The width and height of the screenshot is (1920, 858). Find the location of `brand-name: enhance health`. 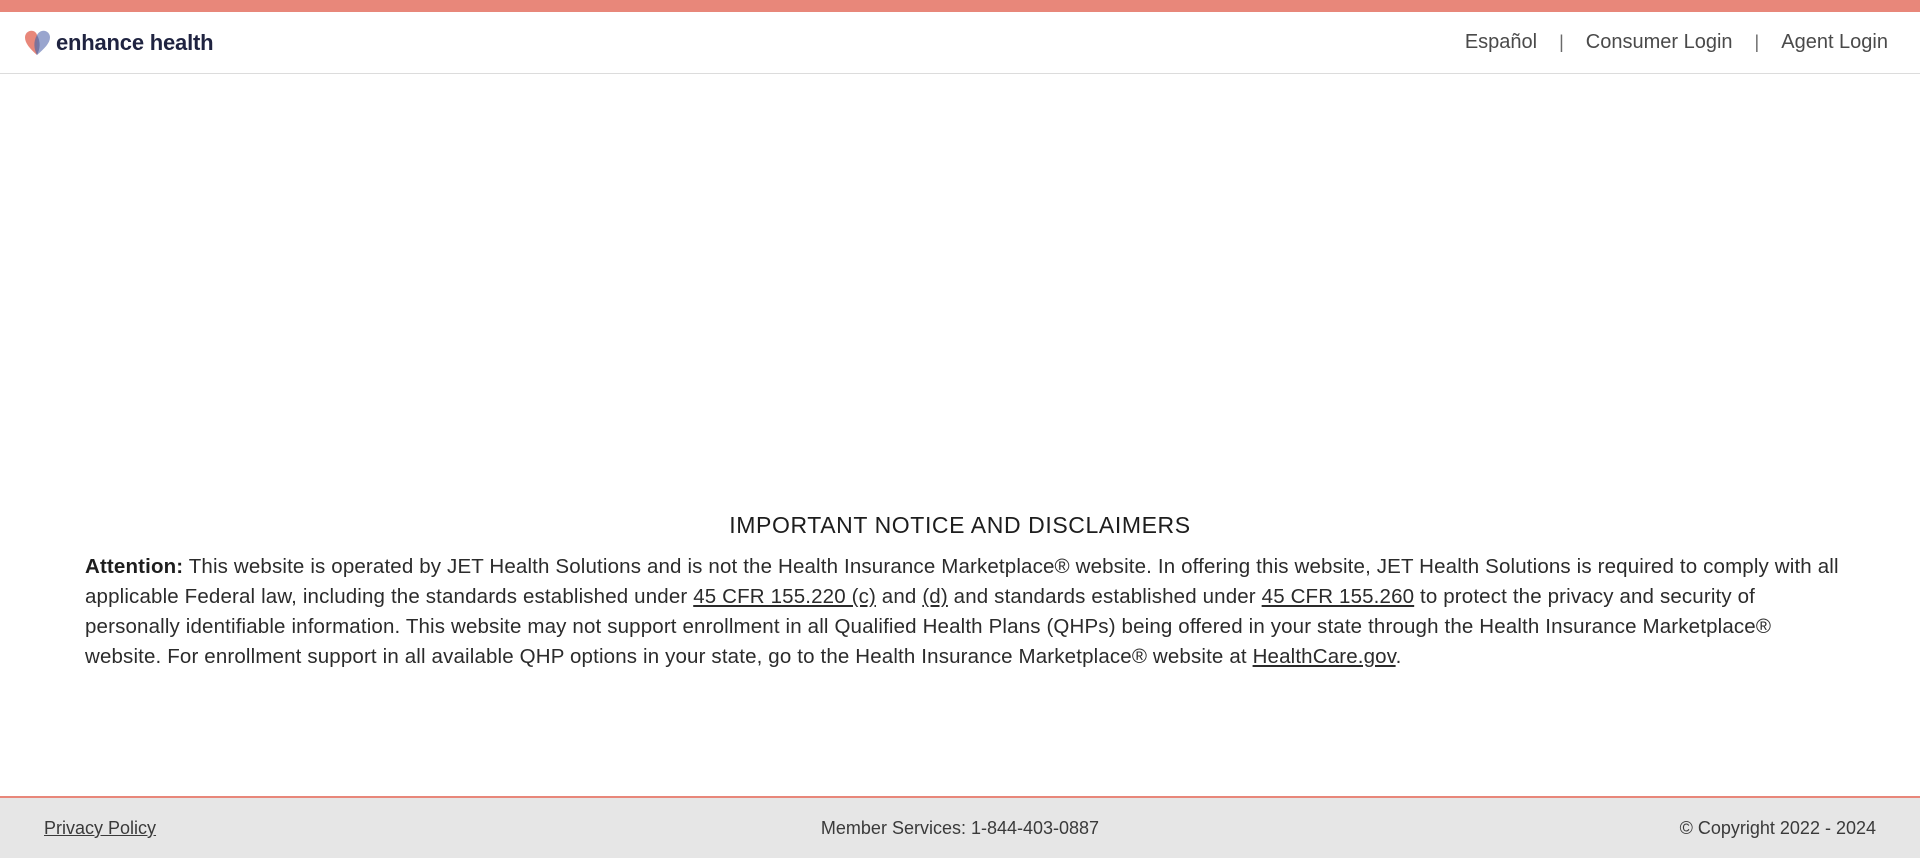

brand-name: enhance health is located at coordinates (135, 42).